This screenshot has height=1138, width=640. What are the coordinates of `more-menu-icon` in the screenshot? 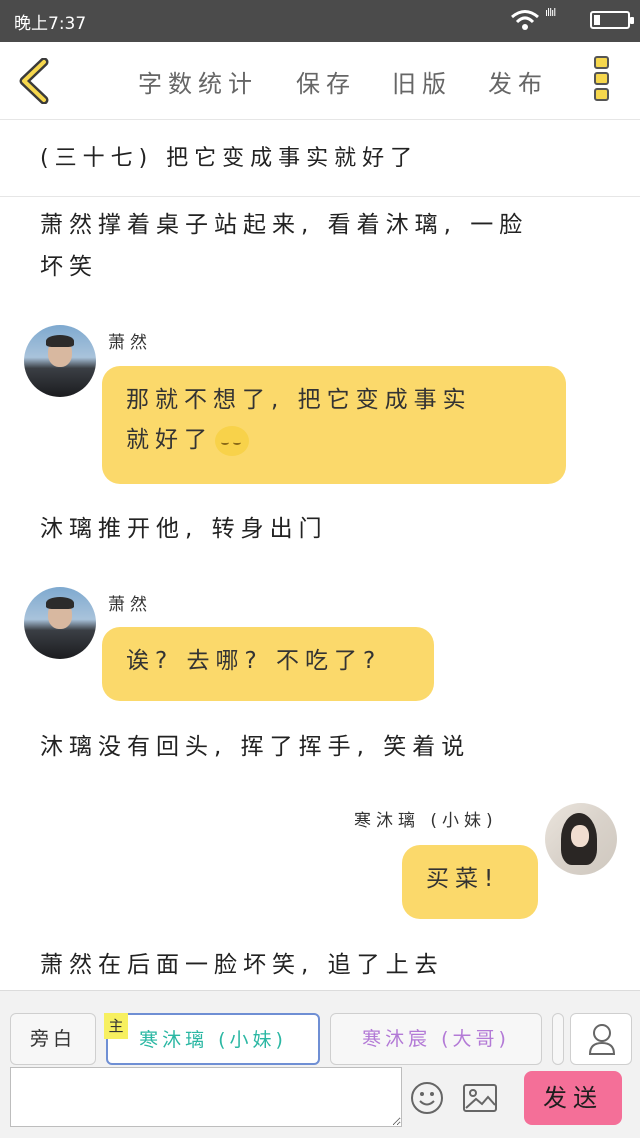 It's located at (603, 81).